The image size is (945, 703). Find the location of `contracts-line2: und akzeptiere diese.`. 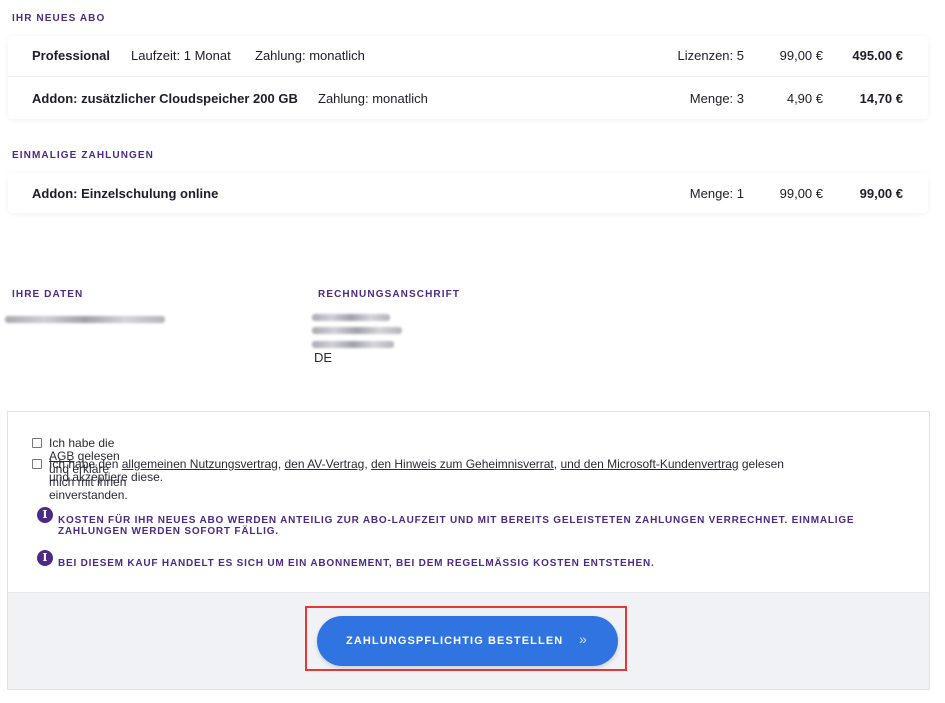

contracts-line2: und akzeptiere diese. is located at coordinates (106, 477).